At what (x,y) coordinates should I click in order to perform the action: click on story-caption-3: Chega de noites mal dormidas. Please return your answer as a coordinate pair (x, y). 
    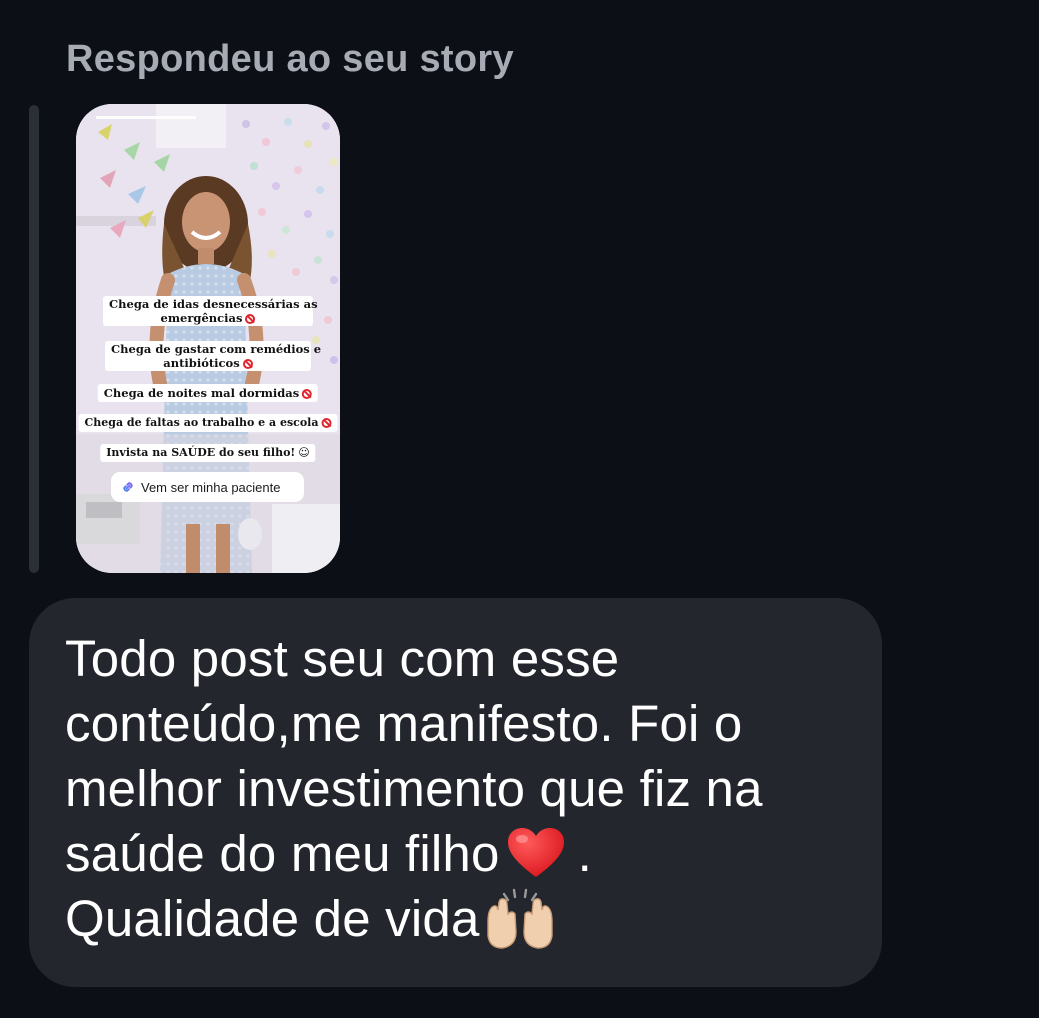
    Looking at the image, I should click on (208, 393).